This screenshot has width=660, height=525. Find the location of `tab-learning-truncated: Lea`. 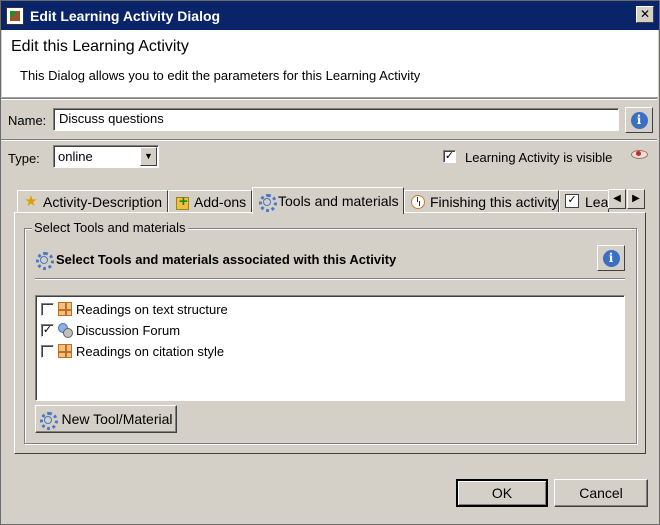

tab-learning-truncated: Lea is located at coordinates (584, 201).